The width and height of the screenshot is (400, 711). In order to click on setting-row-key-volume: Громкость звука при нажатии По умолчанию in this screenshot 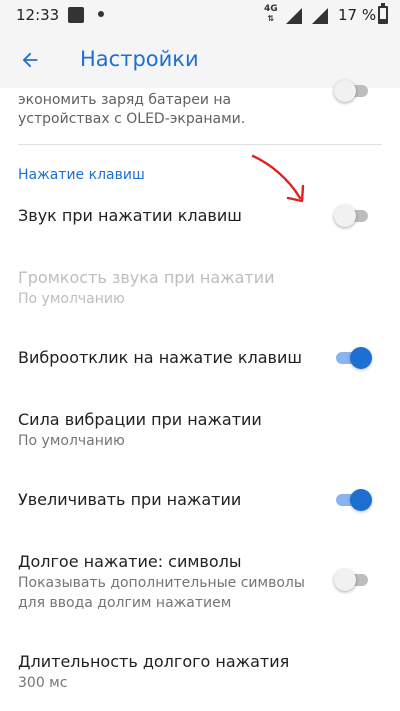, I will do `click(200, 287)`.